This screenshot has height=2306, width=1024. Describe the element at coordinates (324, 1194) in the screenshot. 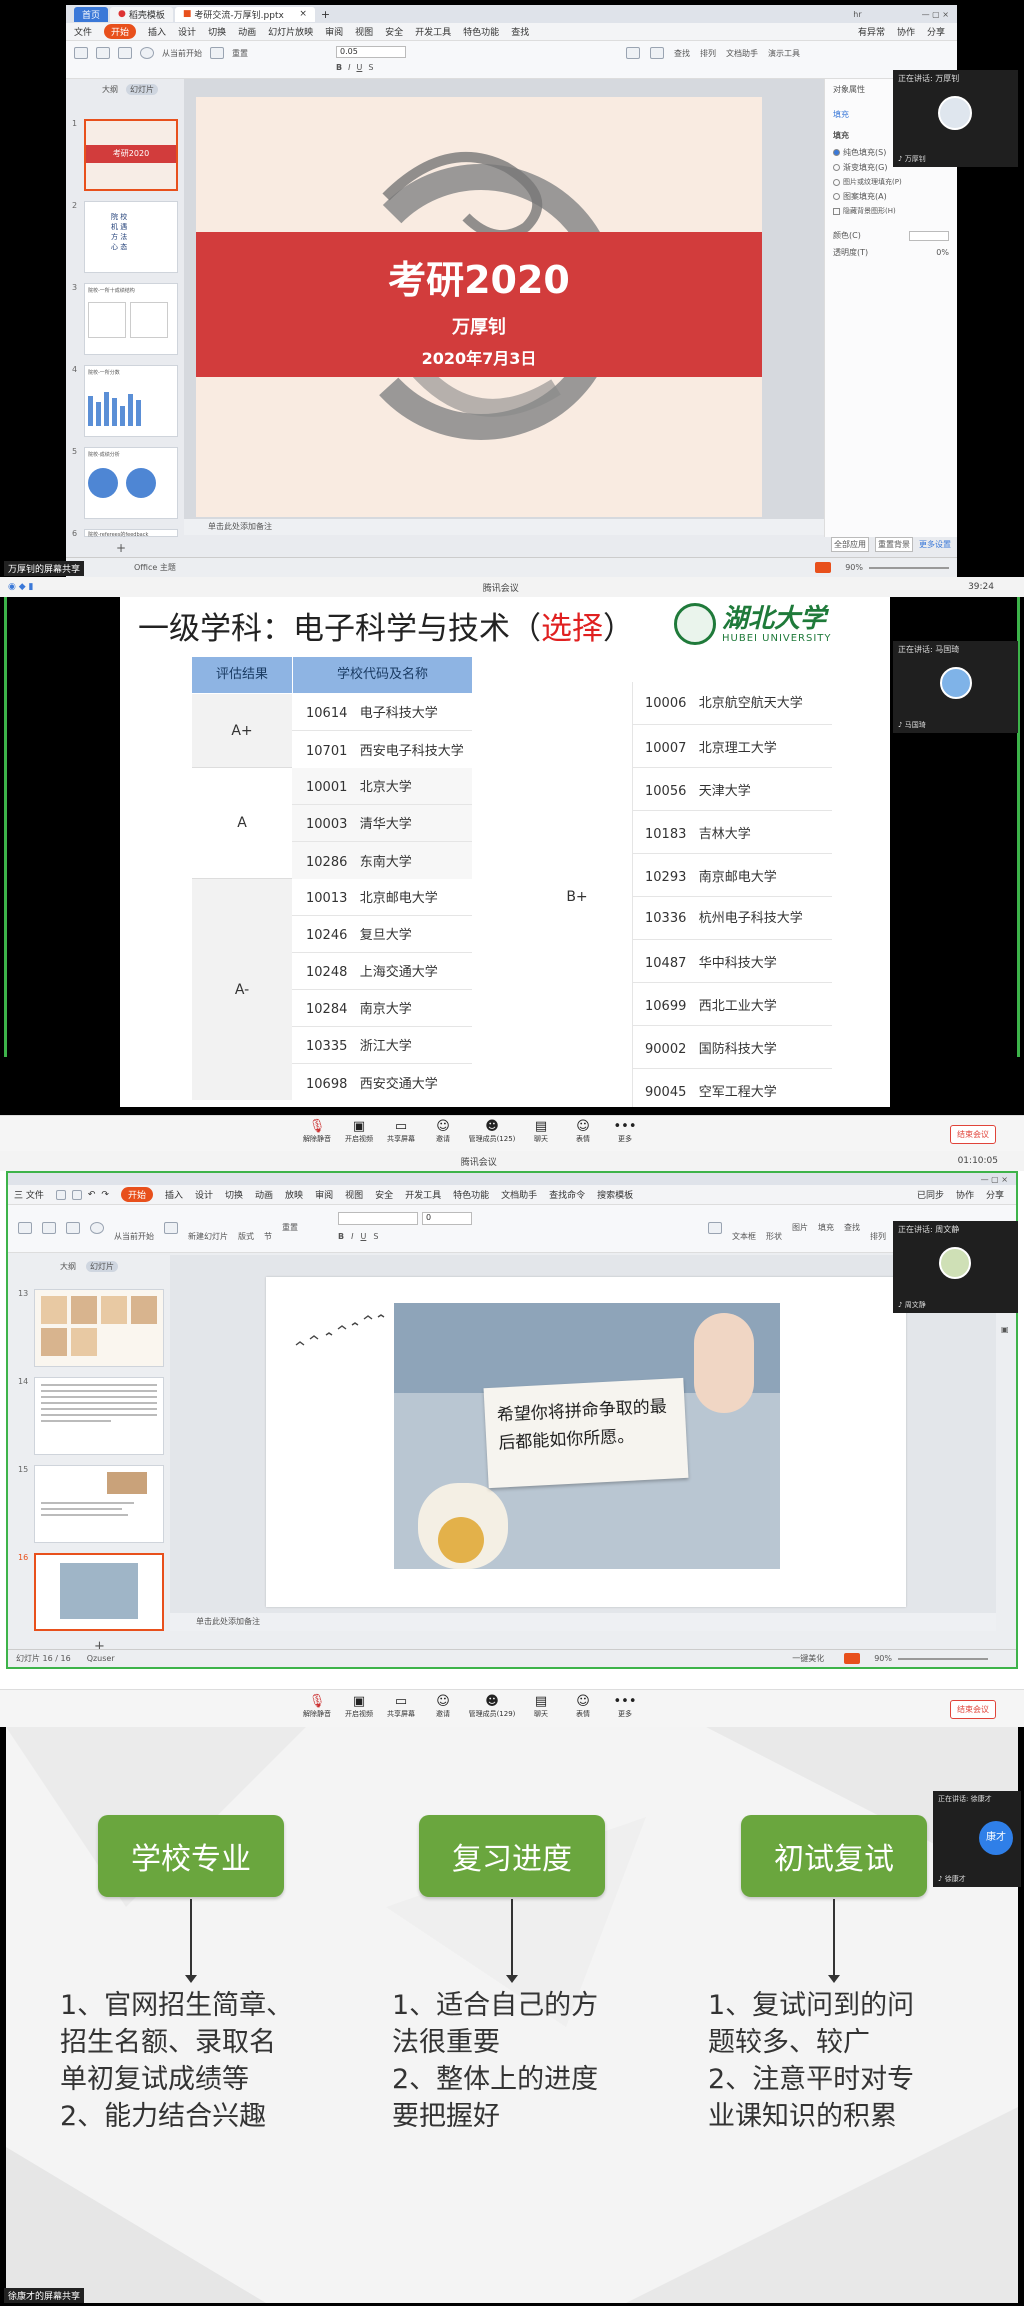

I see `menu-review: 审阅` at that location.